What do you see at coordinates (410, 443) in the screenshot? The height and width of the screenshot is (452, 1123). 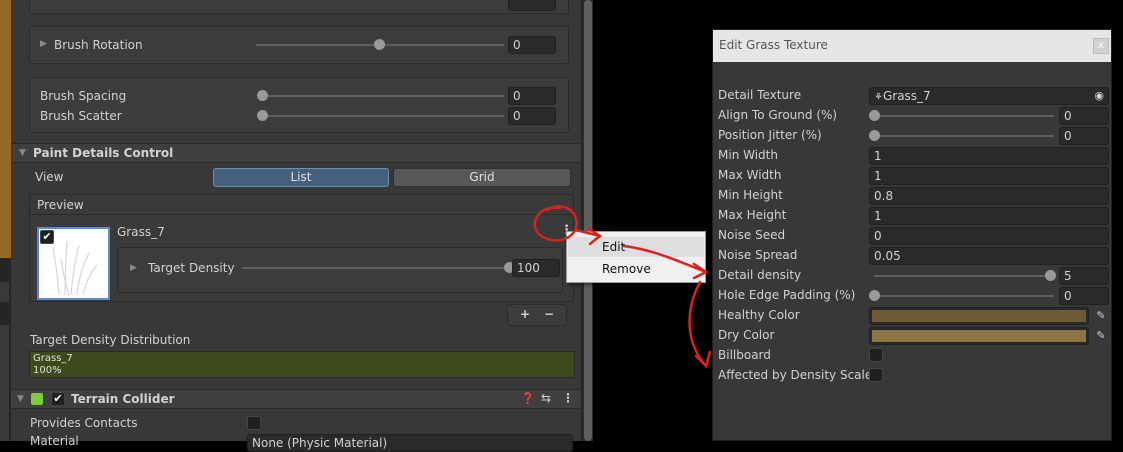 I see `material-field: None (Physic Material)` at bounding box center [410, 443].